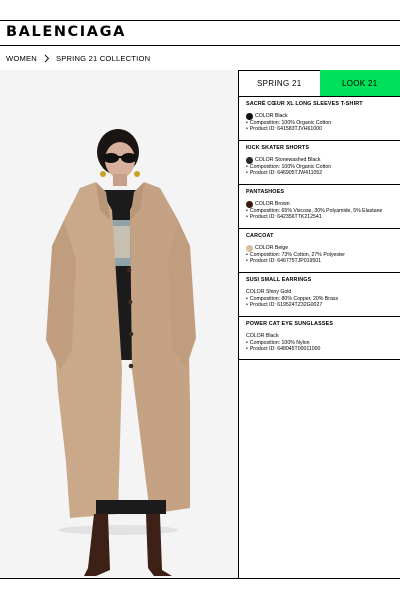  Describe the element at coordinates (265, 192) in the screenshot. I see `product-name: PANTASHOES` at that location.